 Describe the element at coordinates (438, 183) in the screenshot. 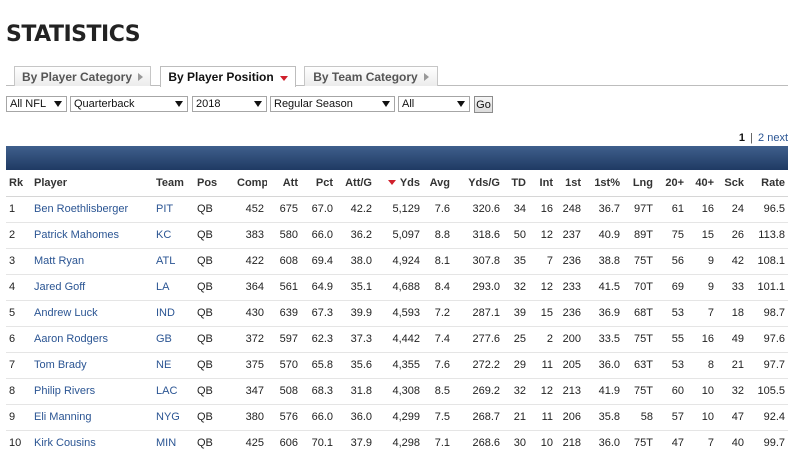

I see `column-header-avg: Avg` at that location.